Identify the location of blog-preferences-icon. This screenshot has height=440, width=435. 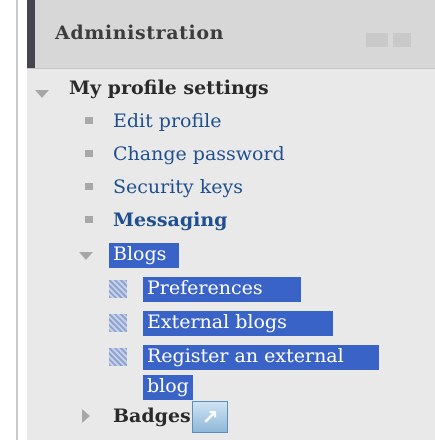
(118, 289).